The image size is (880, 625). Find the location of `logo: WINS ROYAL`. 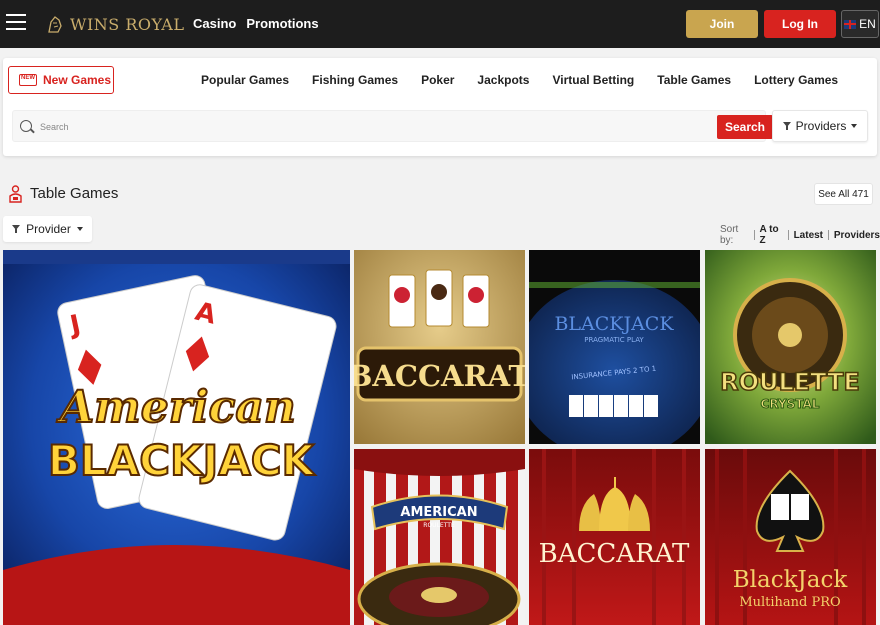

logo: WINS ROYAL is located at coordinates (115, 24).